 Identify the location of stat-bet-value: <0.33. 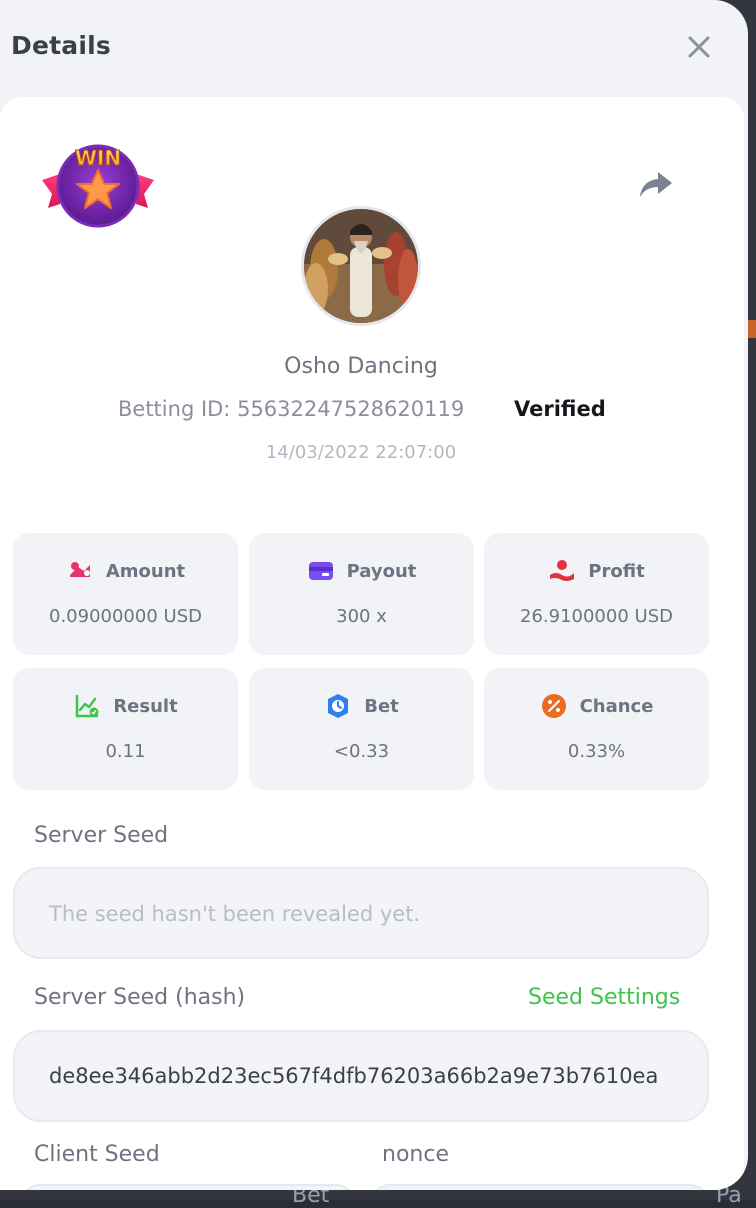
(361, 751).